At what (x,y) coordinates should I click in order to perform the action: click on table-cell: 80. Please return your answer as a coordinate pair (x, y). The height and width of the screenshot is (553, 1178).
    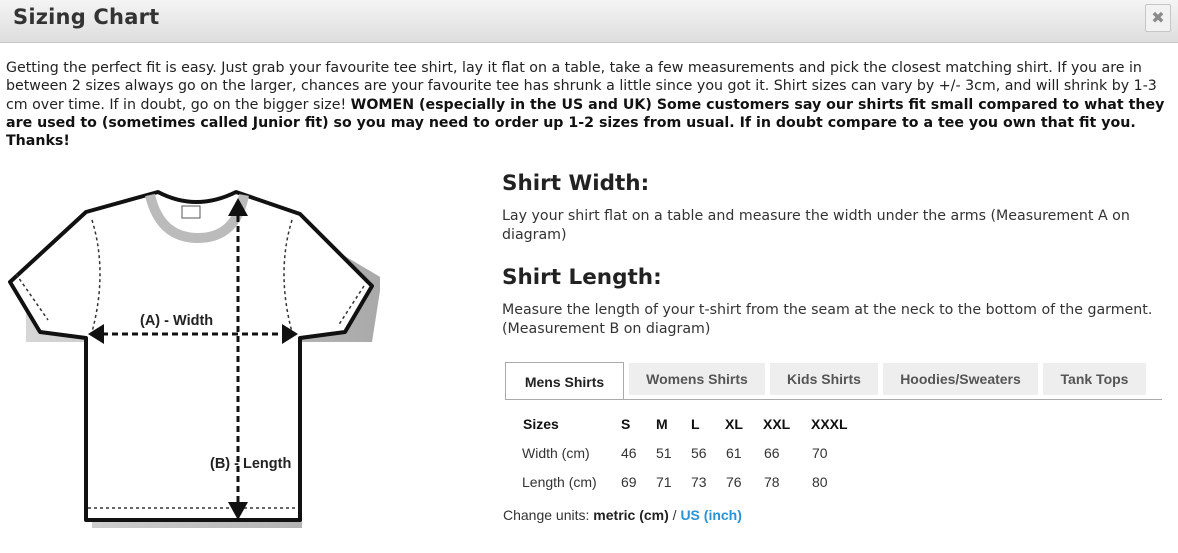
    Looking at the image, I should click on (820, 482).